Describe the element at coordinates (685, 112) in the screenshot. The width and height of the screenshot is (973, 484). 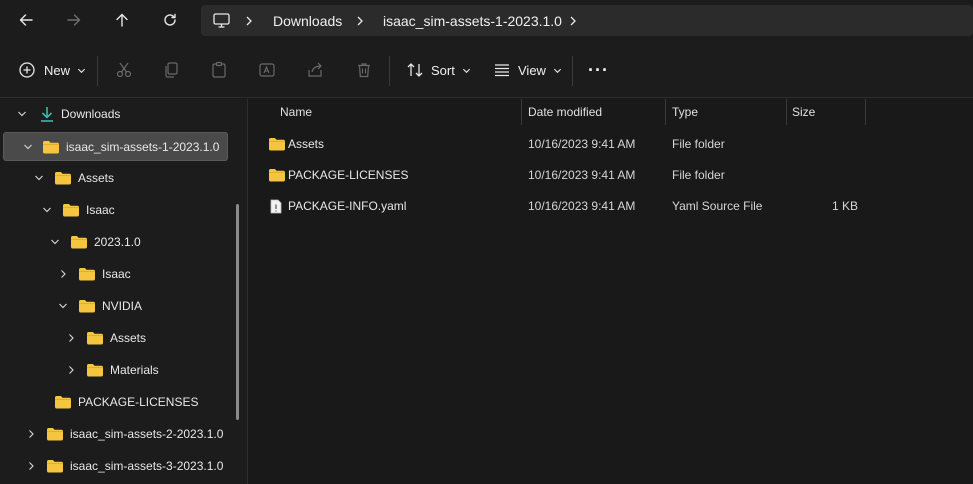
I see `column-header-type: Type` at that location.